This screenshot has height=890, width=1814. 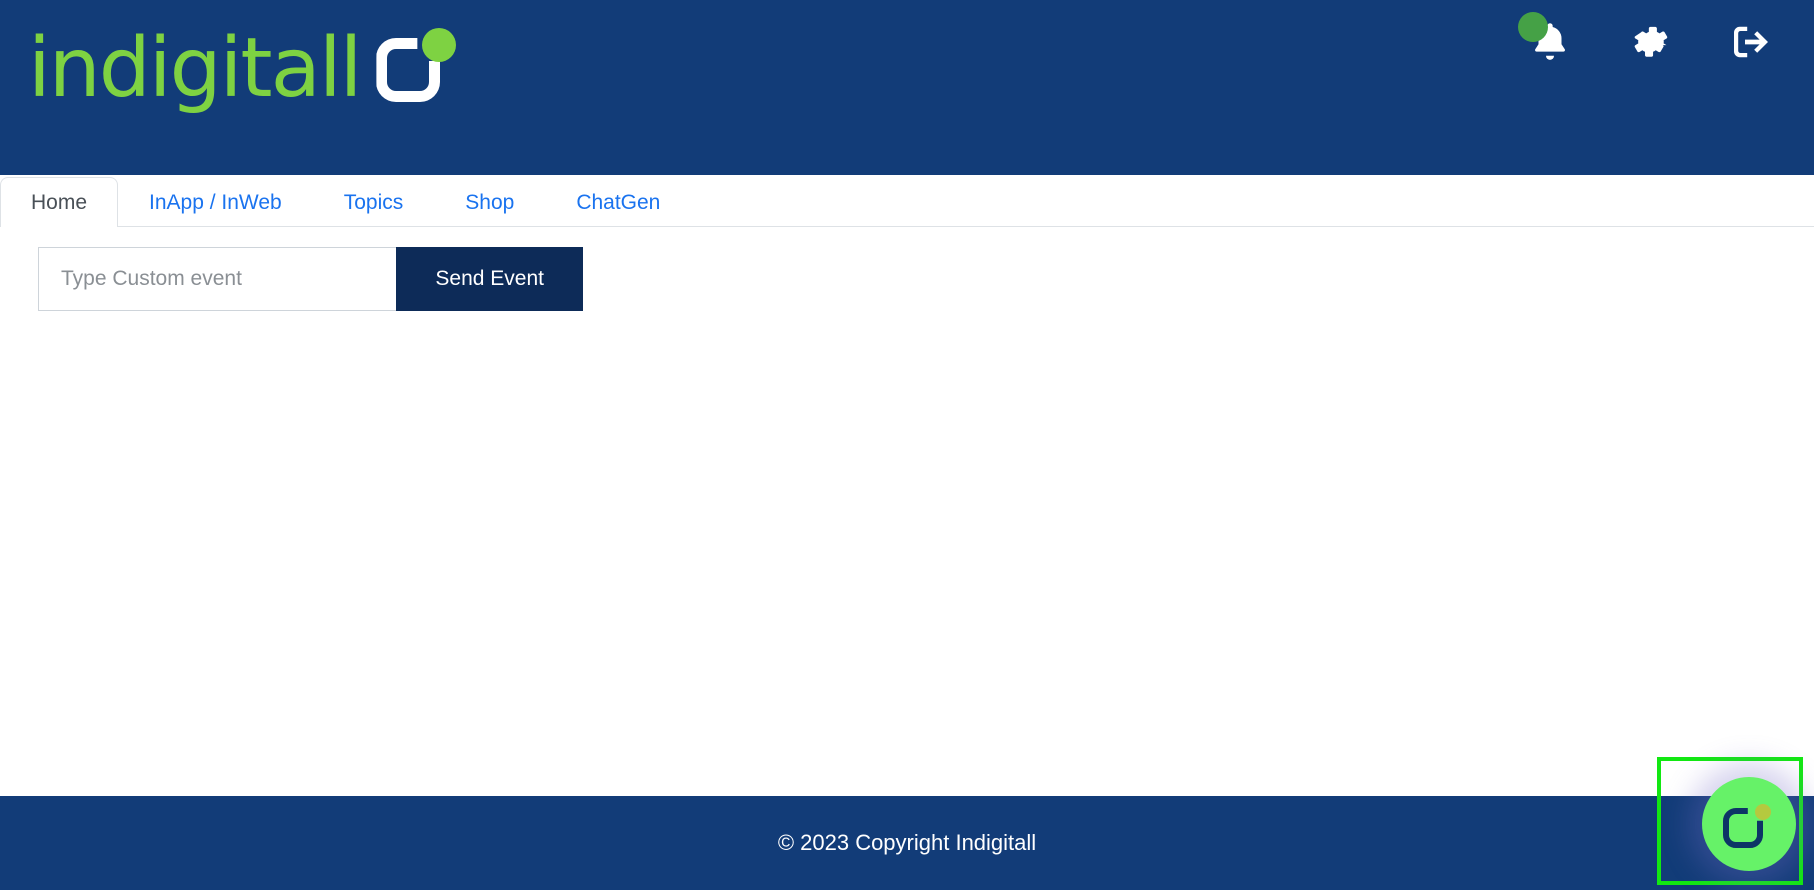 I want to click on main-tab-bar: Home InApp / InWeb Topics Shop ChatGen, so click(x=907, y=201).